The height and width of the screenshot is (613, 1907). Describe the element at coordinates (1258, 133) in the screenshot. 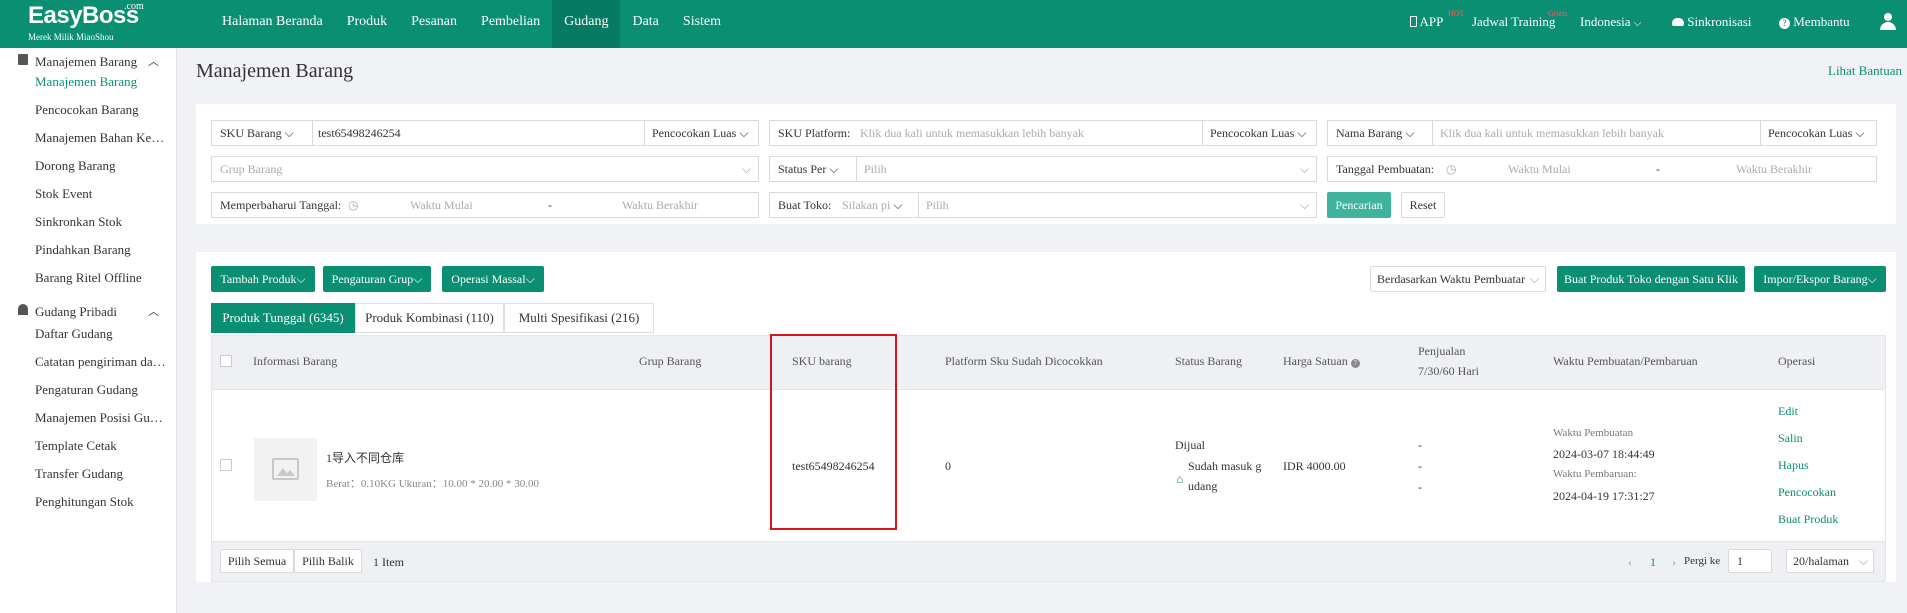

I see `platform-match-select: Pencocokan Luas ⌵` at that location.